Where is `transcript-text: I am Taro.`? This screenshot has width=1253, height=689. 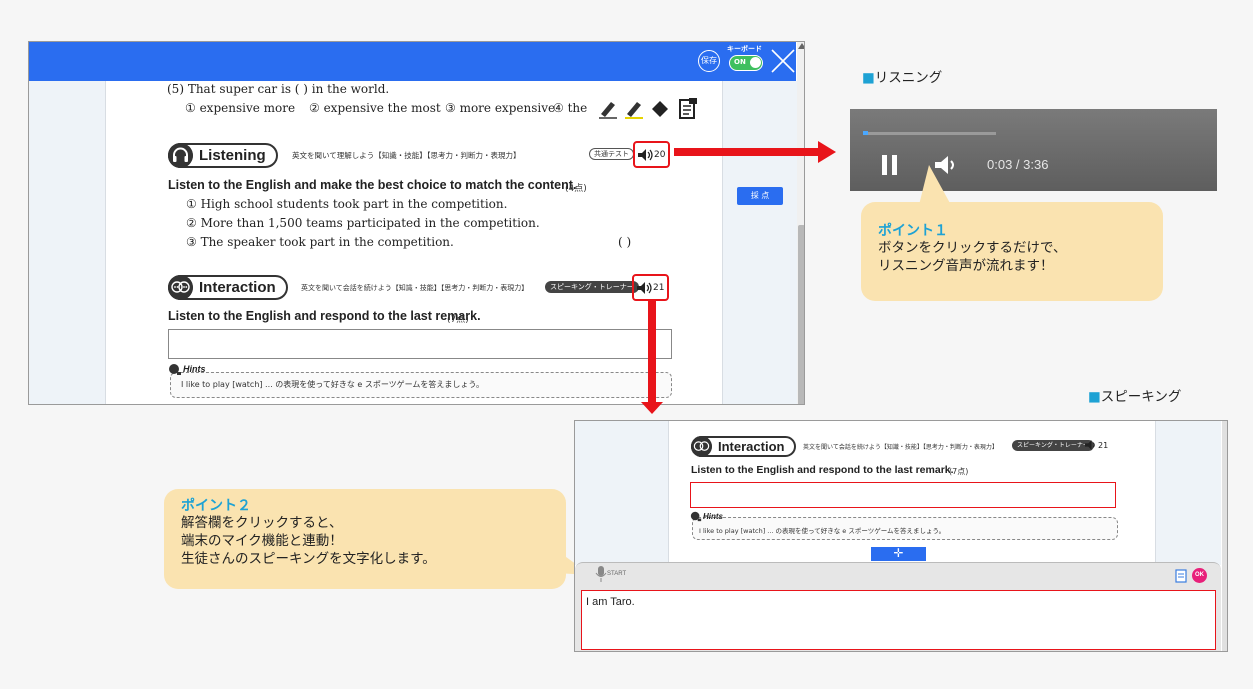
transcript-text: I am Taro. is located at coordinates (610, 602).